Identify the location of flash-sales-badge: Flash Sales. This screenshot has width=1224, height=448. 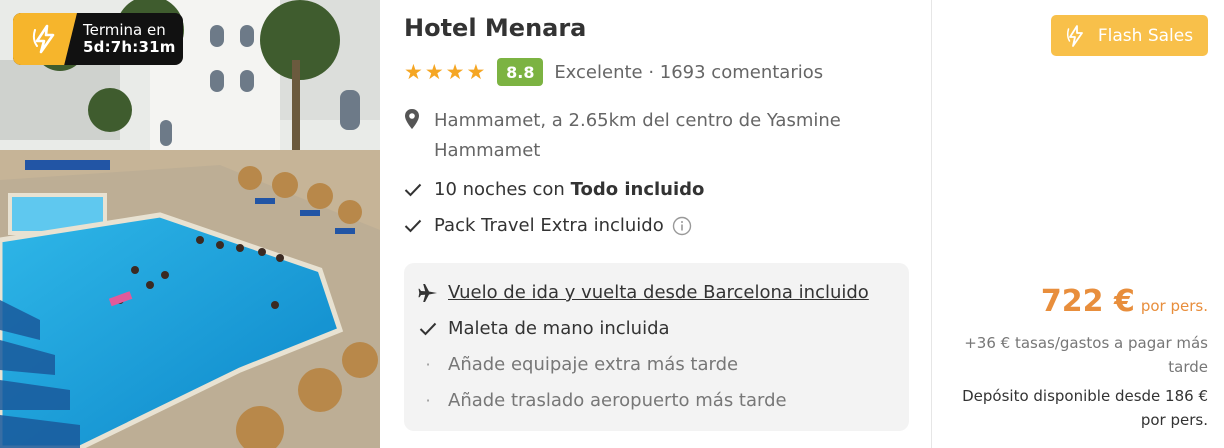
(1129, 35).